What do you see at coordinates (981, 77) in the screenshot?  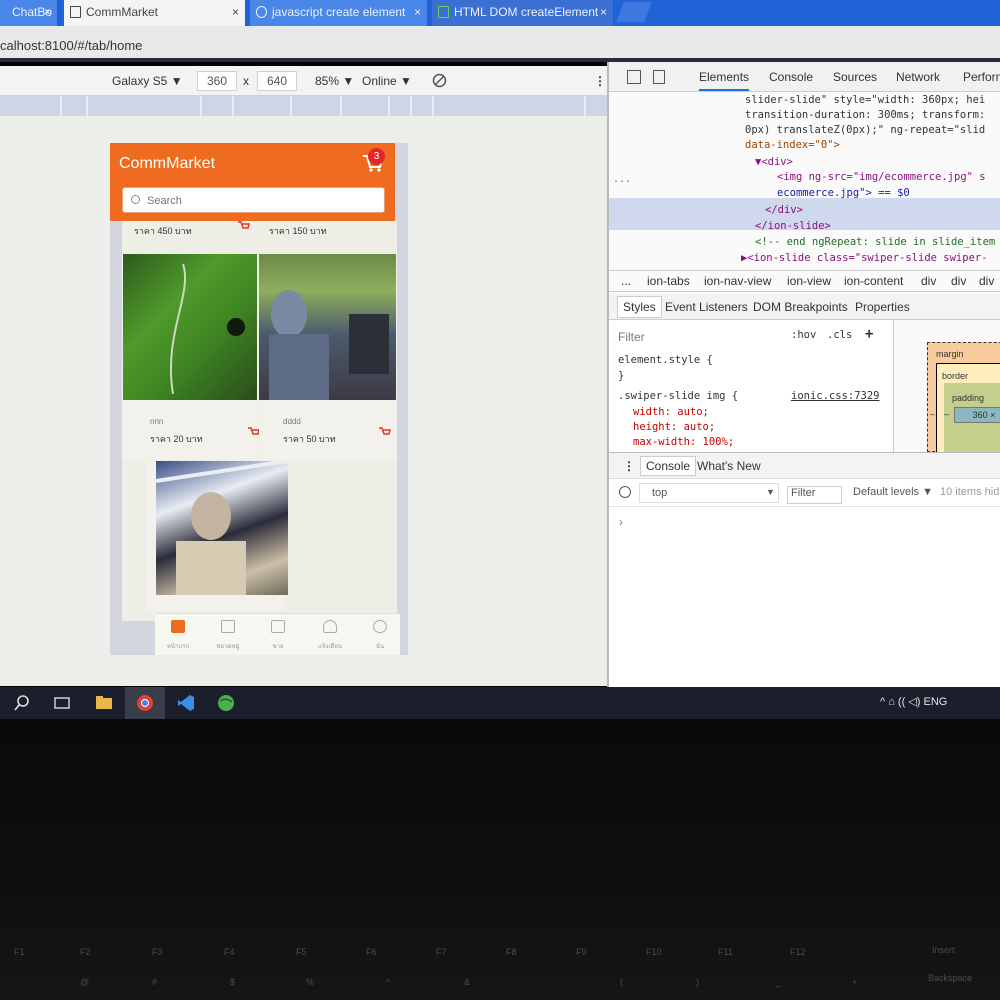 I see `tab-performance: Perform` at bounding box center [981, 77].